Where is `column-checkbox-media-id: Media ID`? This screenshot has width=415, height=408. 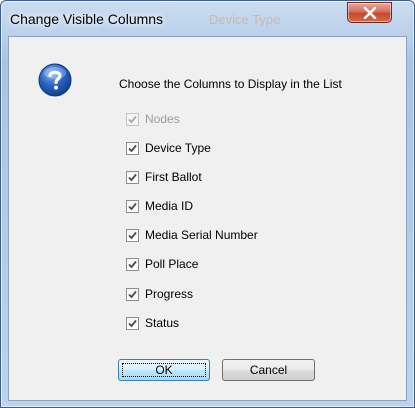 column-checkbox-media-id: Media ID is located at coordinates (159, 206).